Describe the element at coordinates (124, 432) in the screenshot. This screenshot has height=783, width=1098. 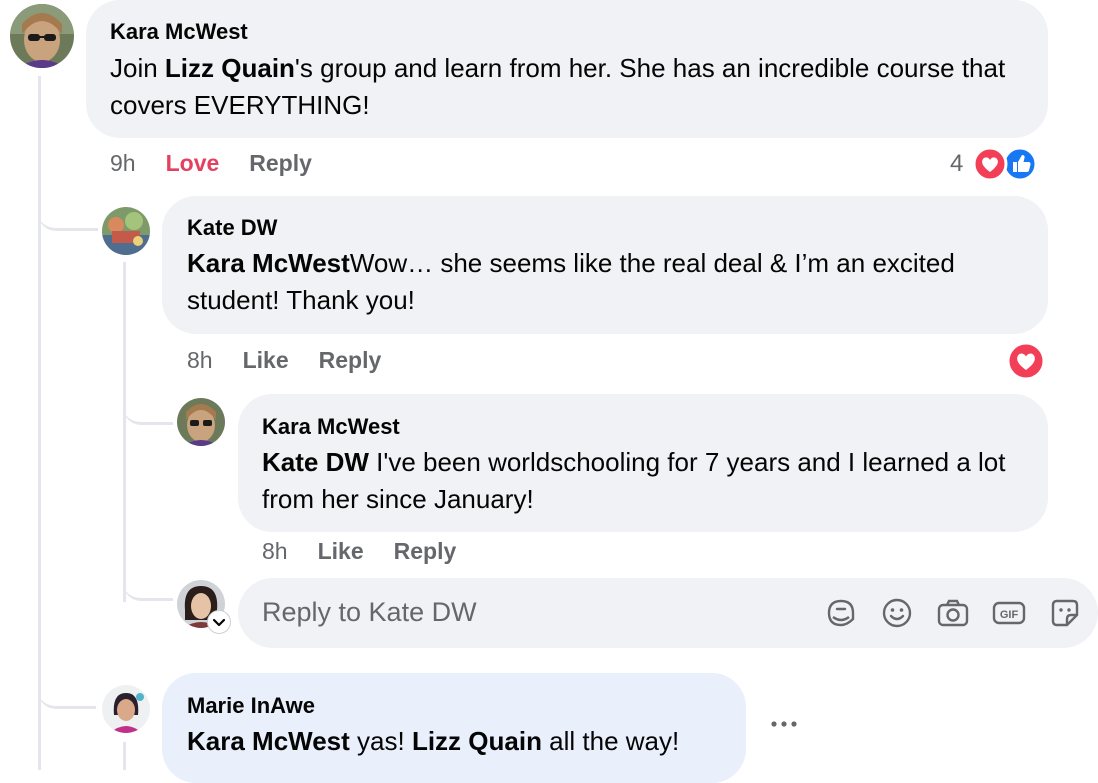
I see `thread-line-kate` at that location.